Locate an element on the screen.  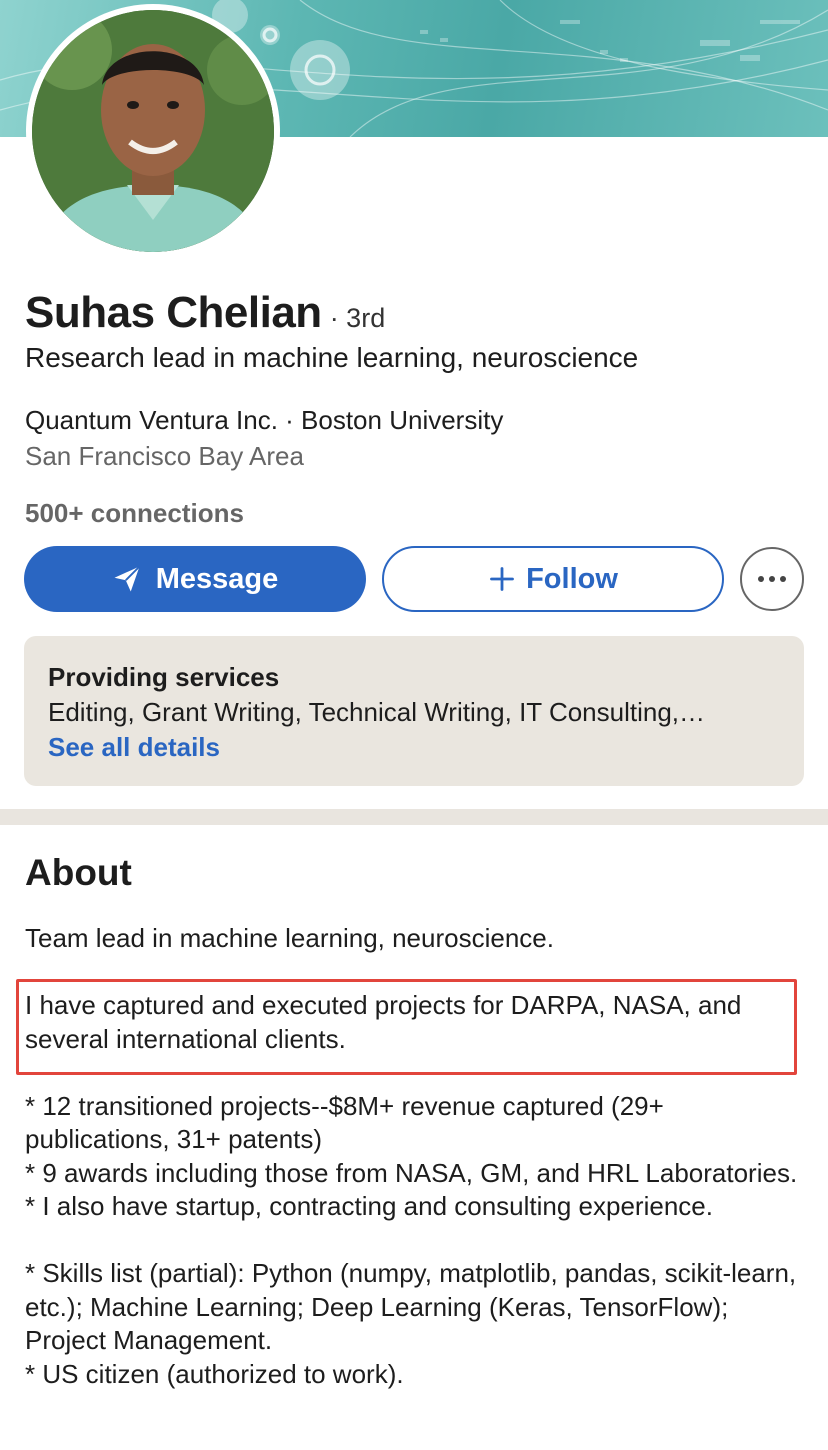
plus-icon is located at coordinates (502, 579).